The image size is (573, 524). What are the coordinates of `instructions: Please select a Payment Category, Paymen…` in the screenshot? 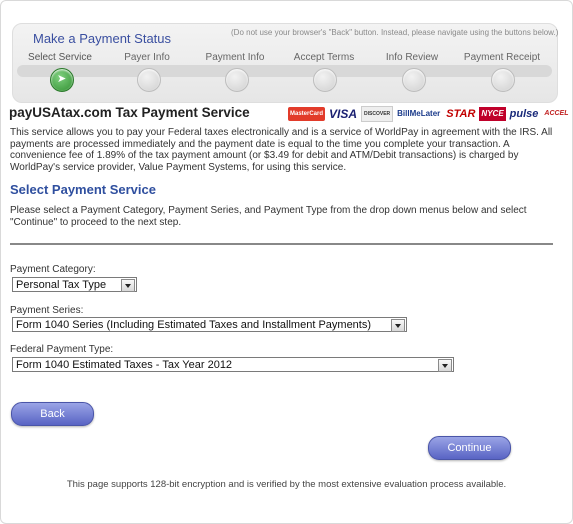 It's located at (268, 216).